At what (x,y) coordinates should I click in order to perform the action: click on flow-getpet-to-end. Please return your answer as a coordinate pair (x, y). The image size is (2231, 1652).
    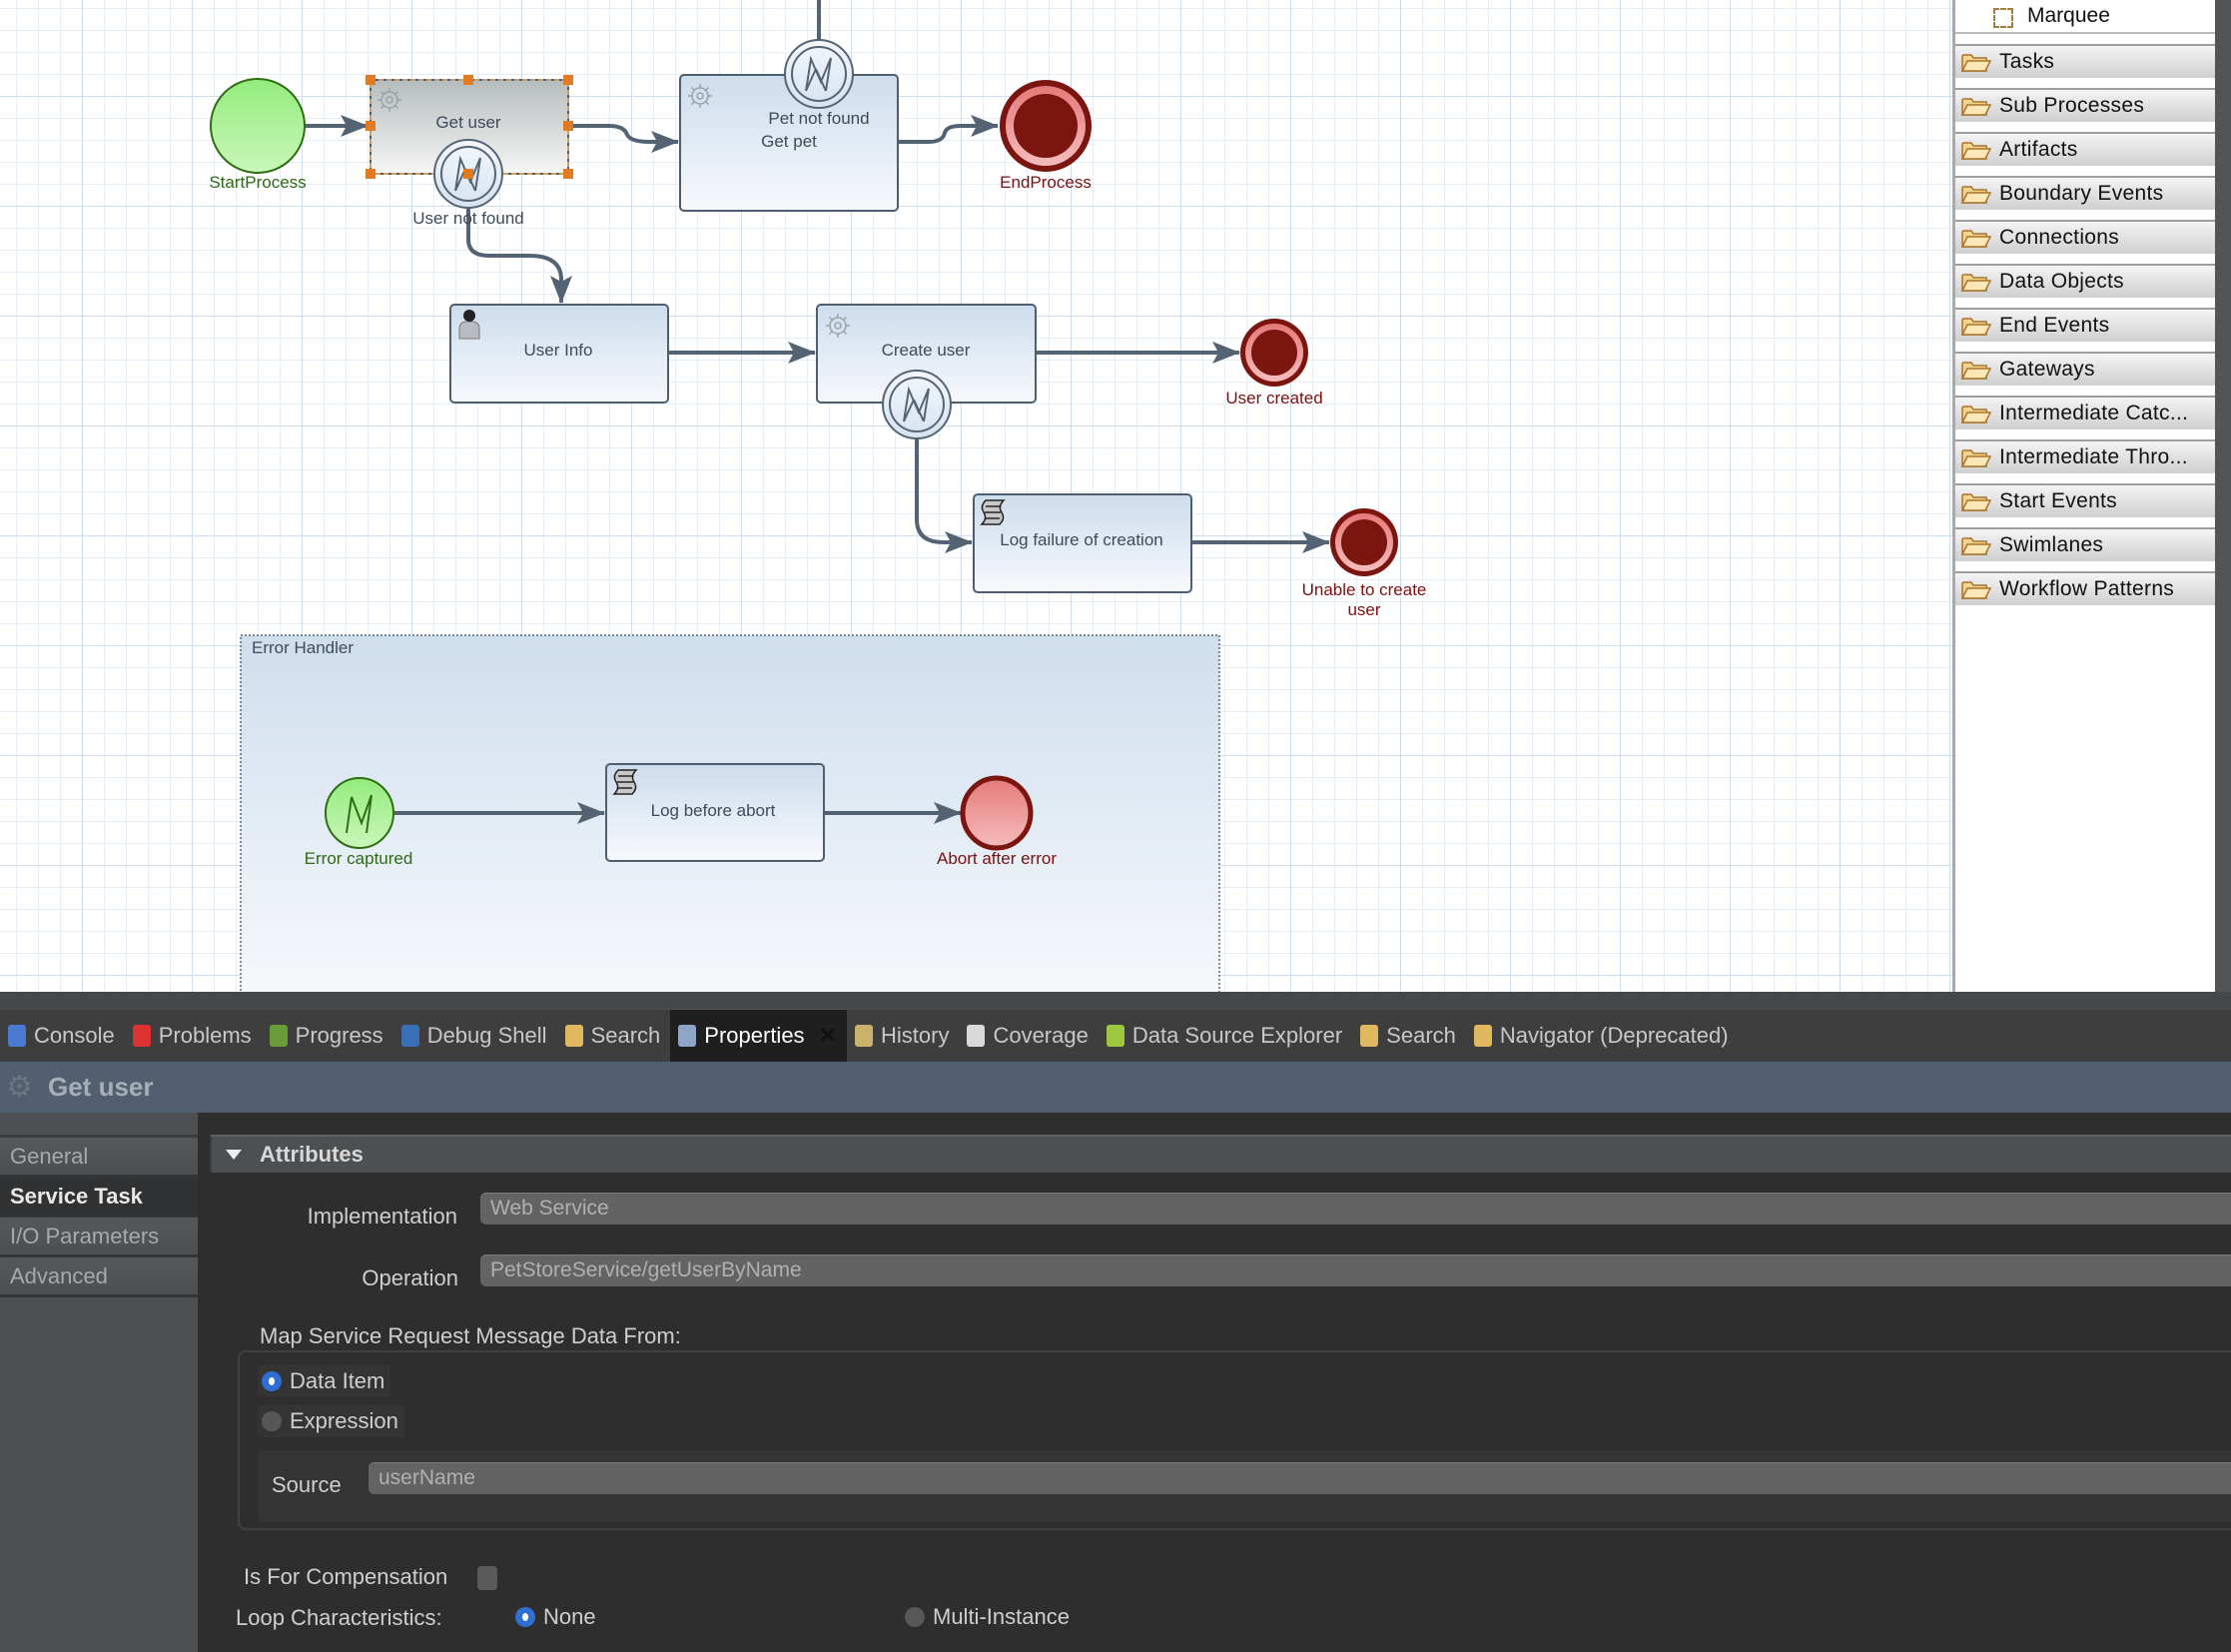
    Looking at the image, I should click on (948, 129).